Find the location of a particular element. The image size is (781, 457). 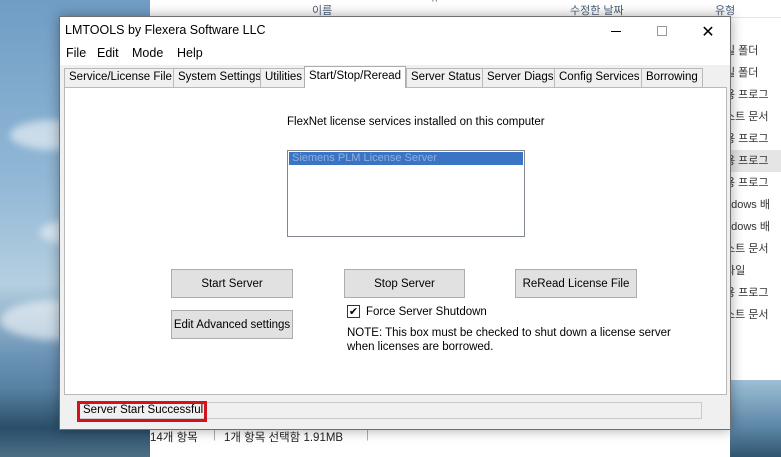

service-item-selected: Siemens PLM License Server is located at coordinates (406, 158).